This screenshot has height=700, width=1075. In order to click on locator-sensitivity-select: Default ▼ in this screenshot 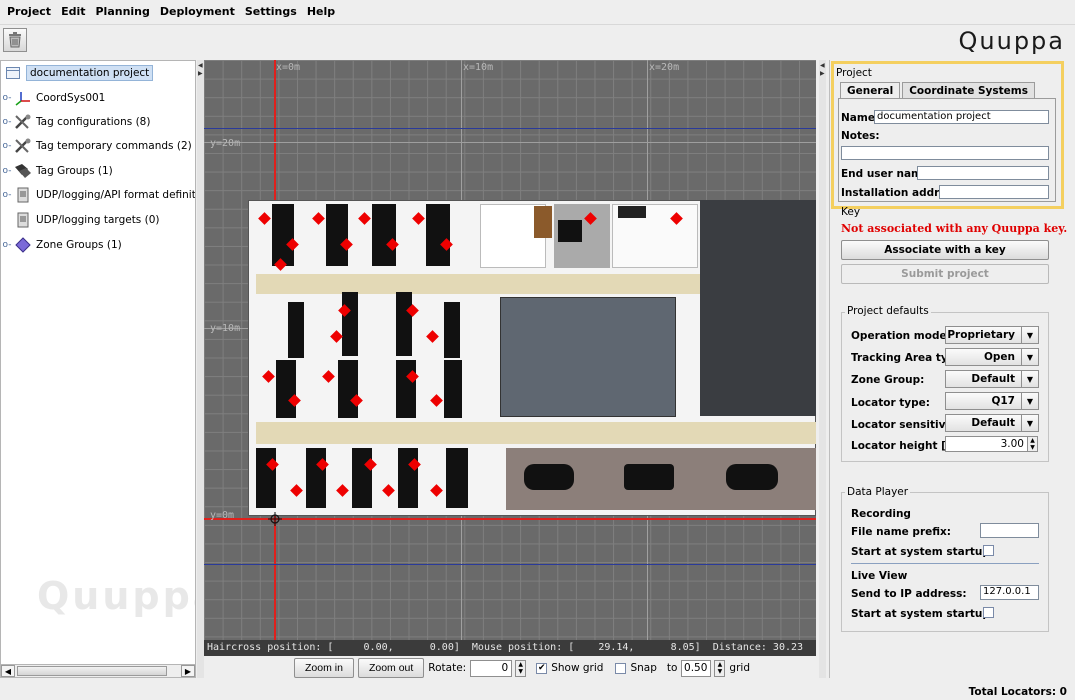, I will do `click(992, 423)`.